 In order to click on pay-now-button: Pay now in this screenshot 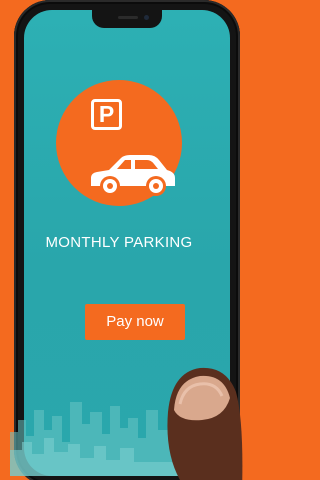, I will do `click(135, 322)`.